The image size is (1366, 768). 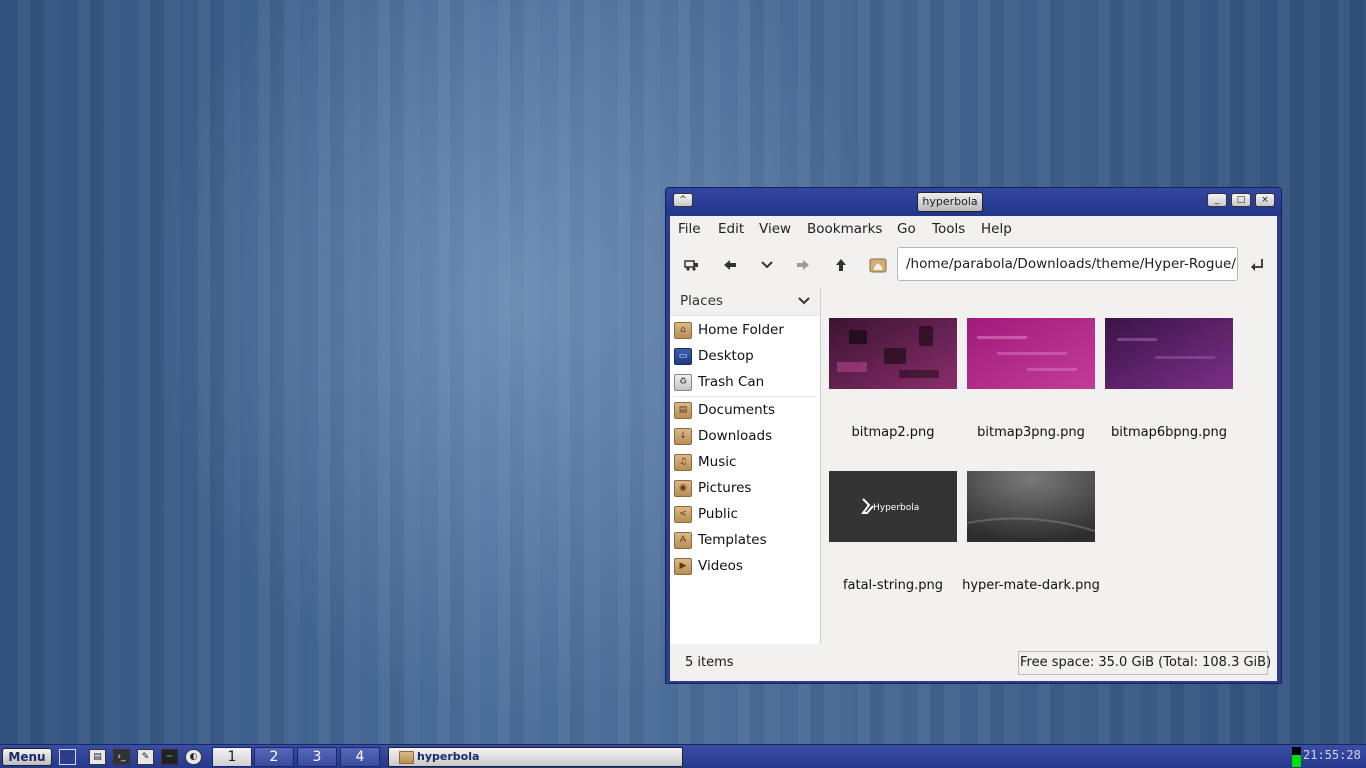 I want to click on file-manager-icon: ▤, so click(x=97, y=757).